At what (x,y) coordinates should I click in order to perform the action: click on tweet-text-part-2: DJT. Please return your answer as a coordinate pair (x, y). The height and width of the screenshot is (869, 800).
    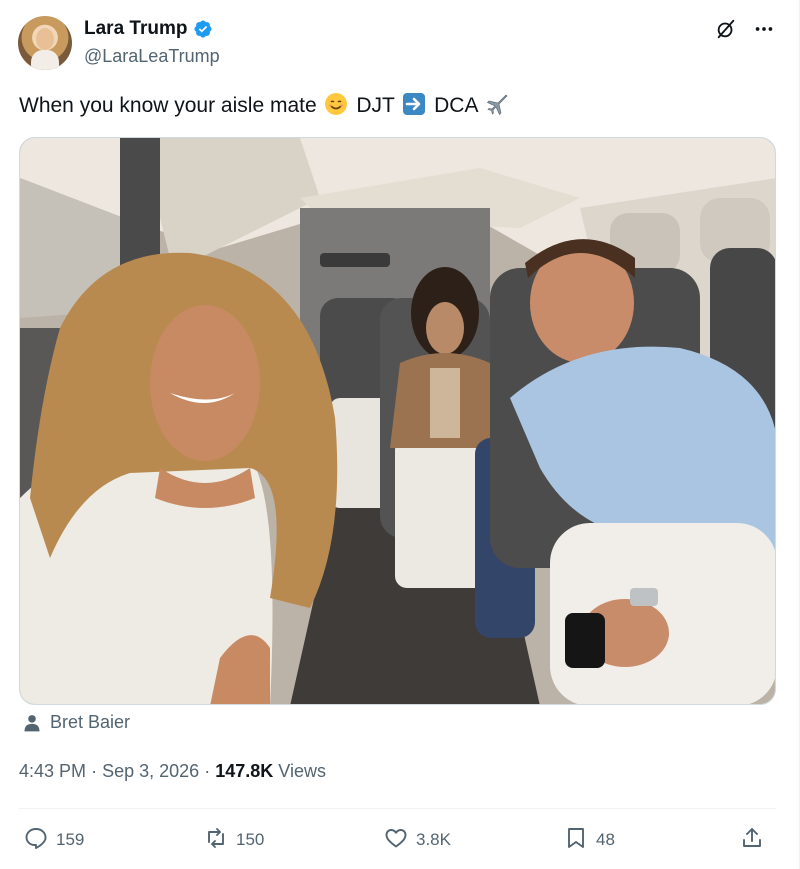
    Looking at the image, I should click on (375, 105).